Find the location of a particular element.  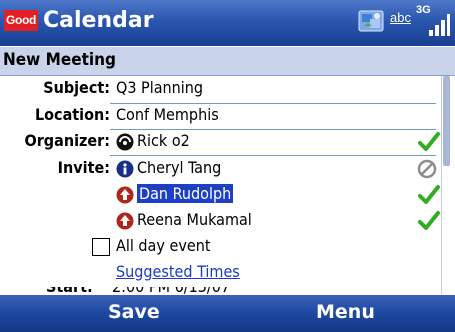

organizer-accepted-check-icon is located at coordinates (429, 141).